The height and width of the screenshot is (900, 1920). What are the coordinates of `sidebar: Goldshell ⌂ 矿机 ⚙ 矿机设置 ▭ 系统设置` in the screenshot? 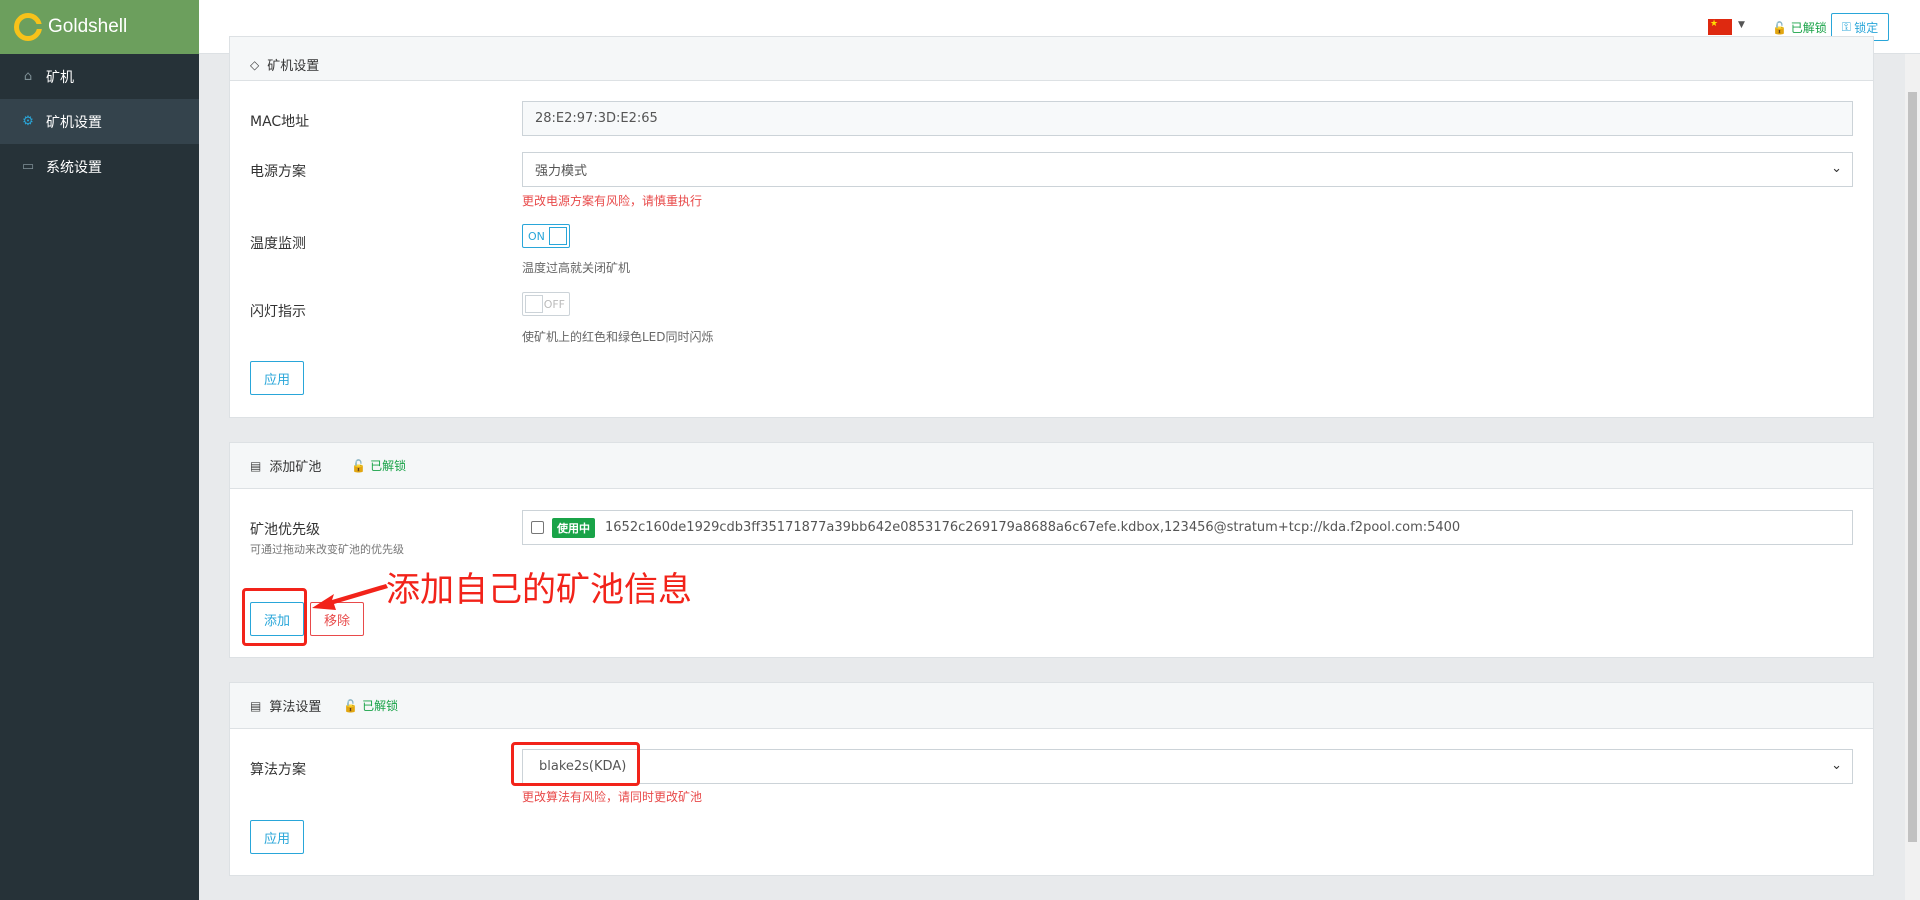 It's located at (112, 450).